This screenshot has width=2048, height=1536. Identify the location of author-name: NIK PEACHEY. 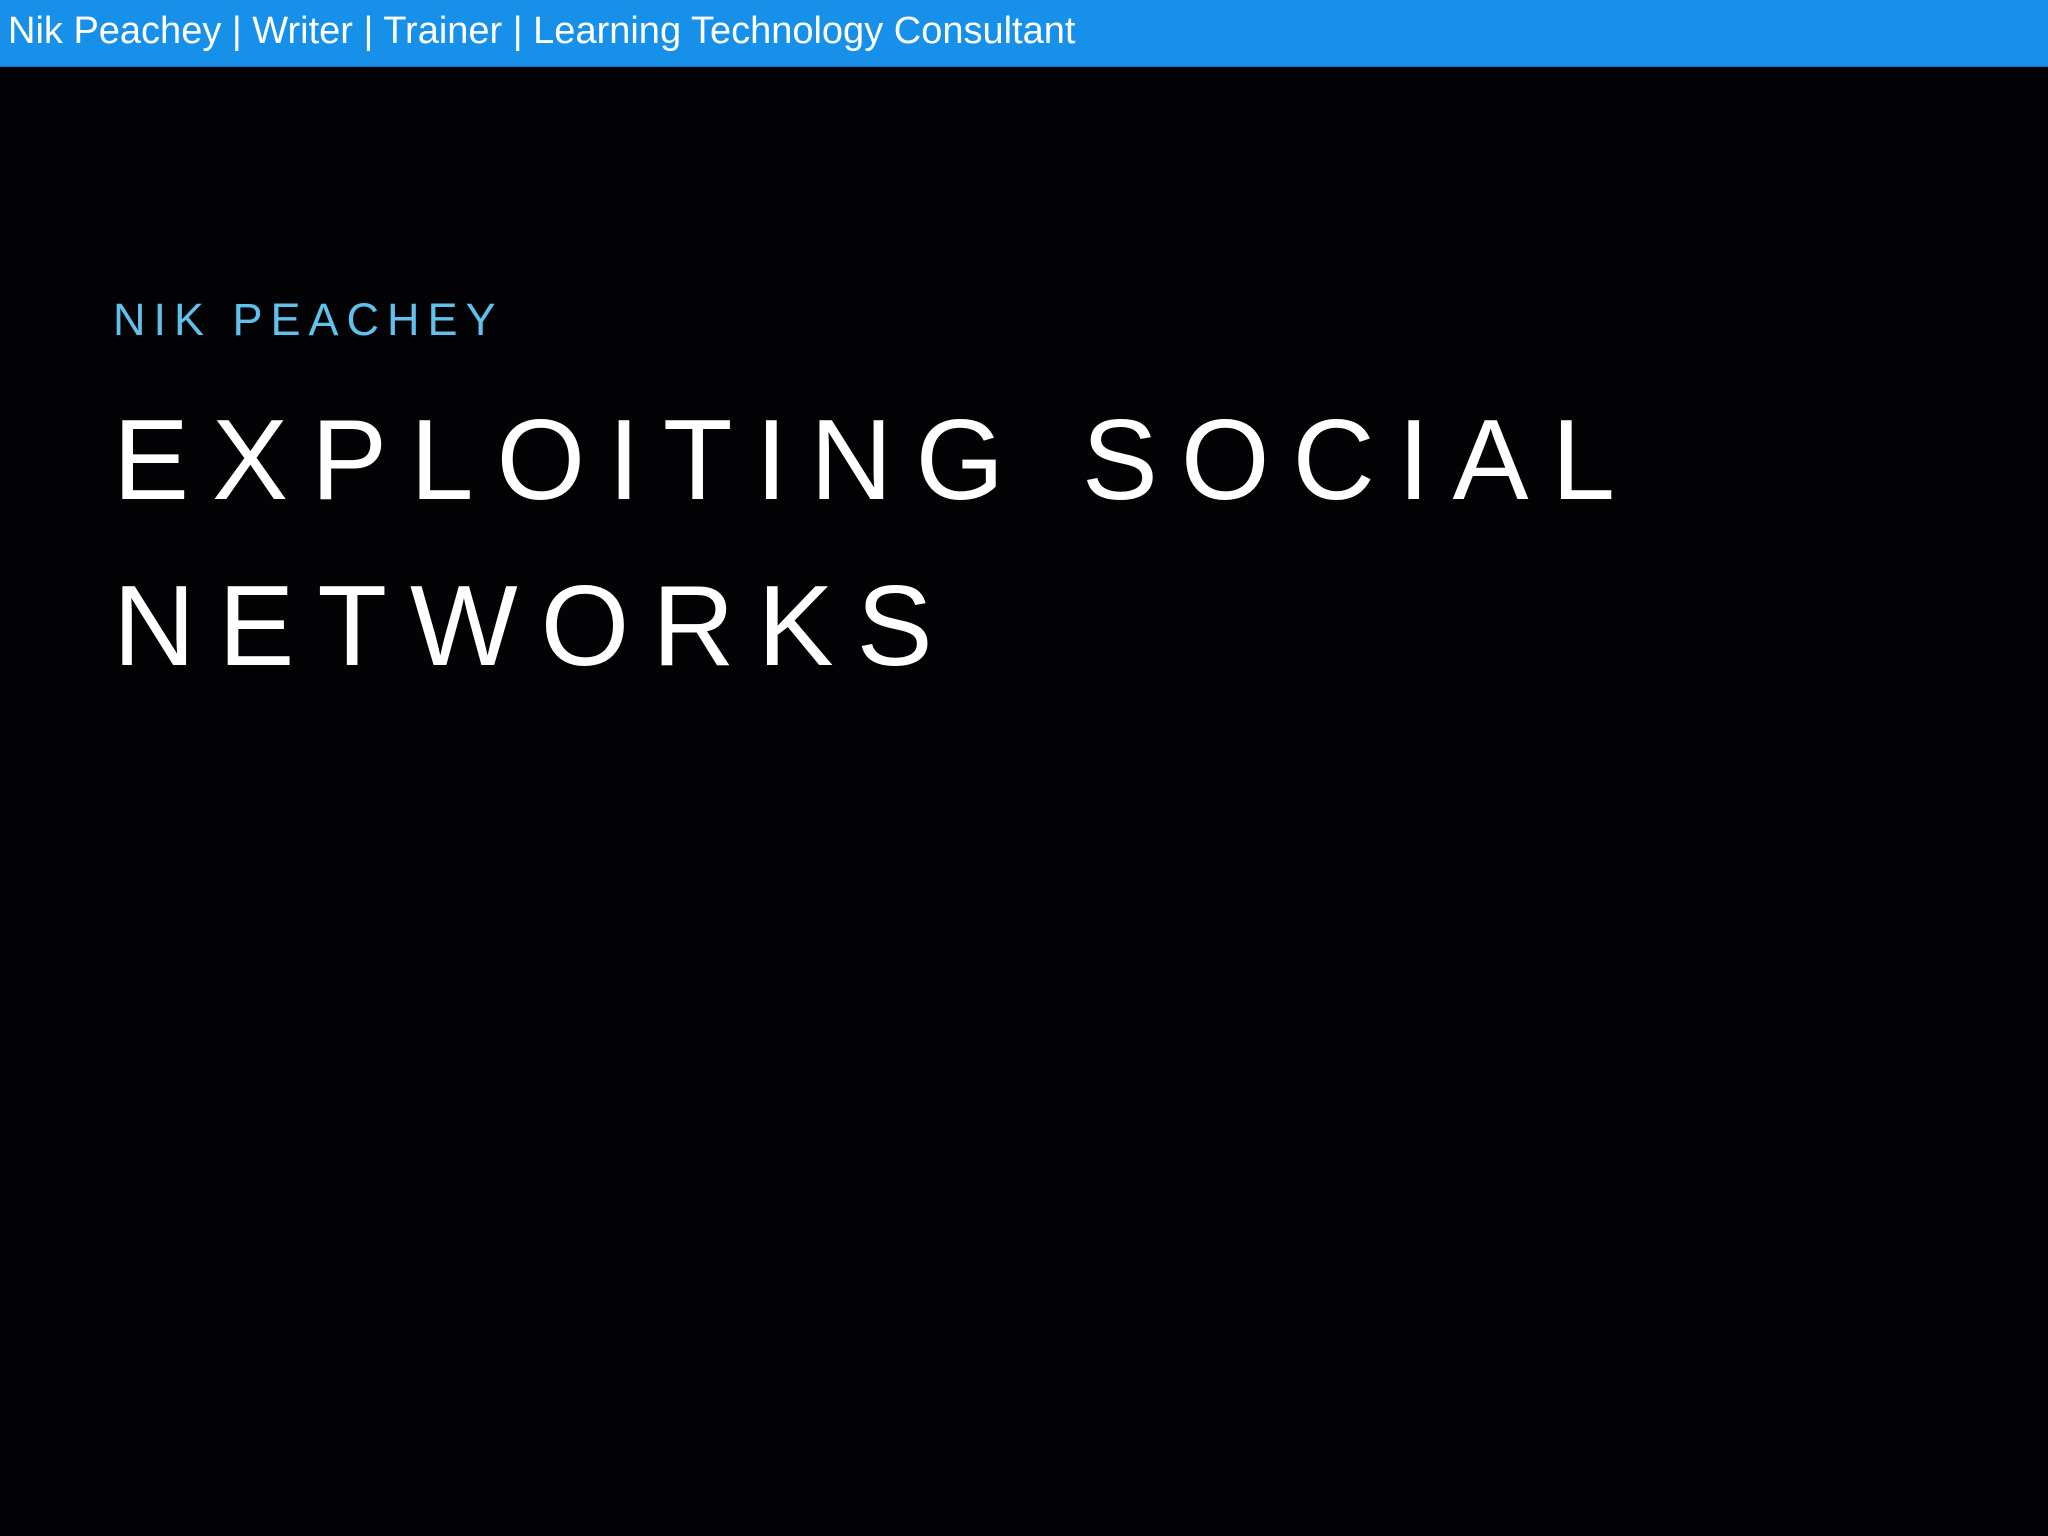
(308, 319).